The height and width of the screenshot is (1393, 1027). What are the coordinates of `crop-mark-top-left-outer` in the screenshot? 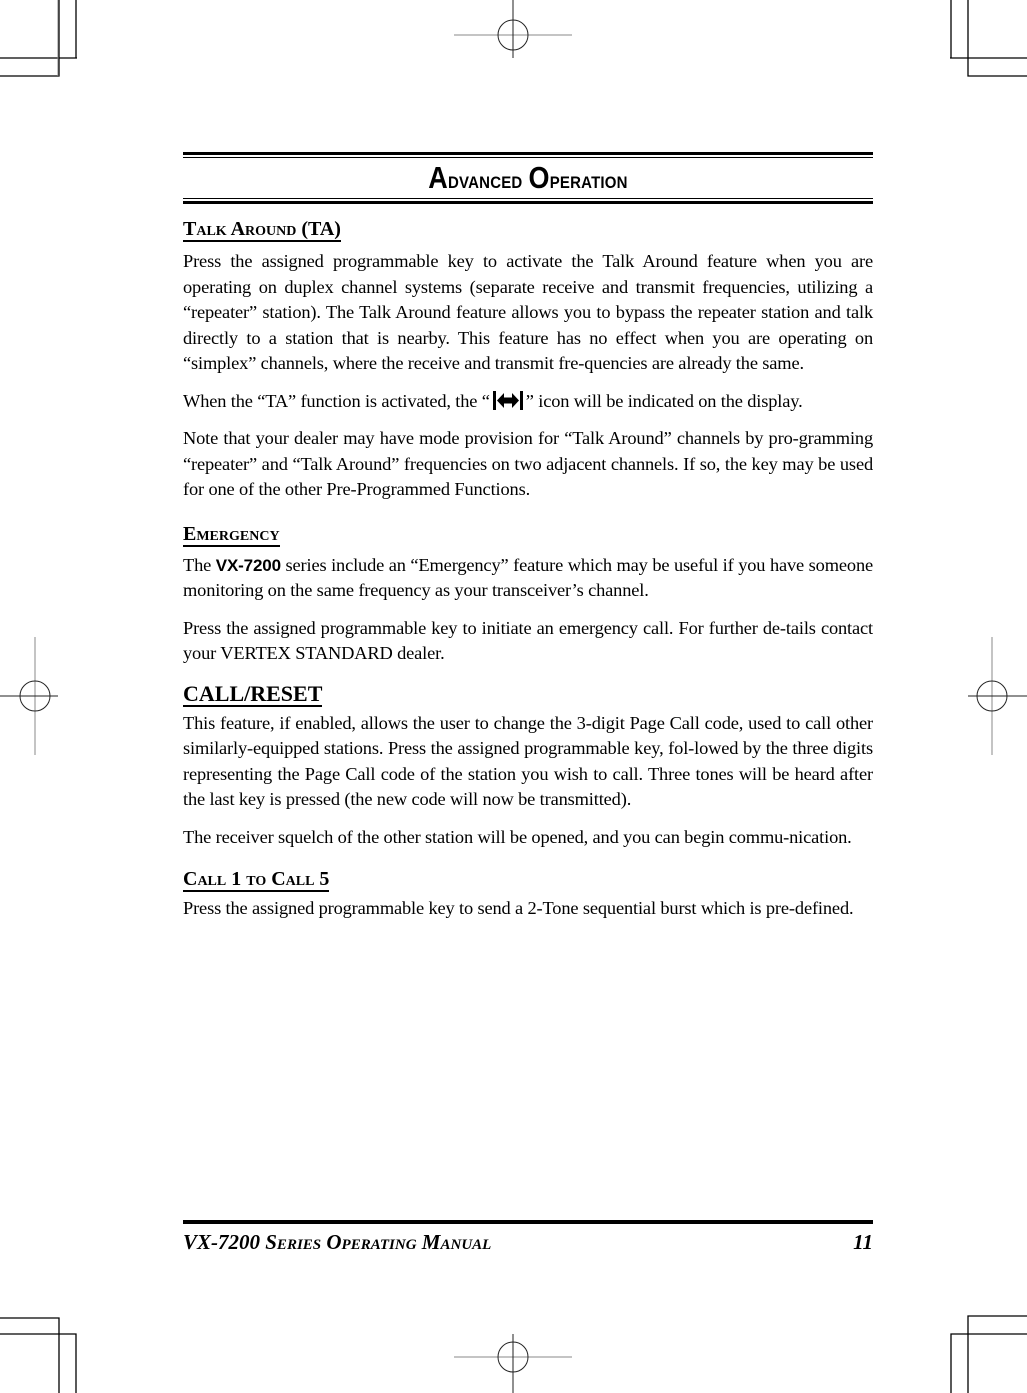 It's located at (30, 38).